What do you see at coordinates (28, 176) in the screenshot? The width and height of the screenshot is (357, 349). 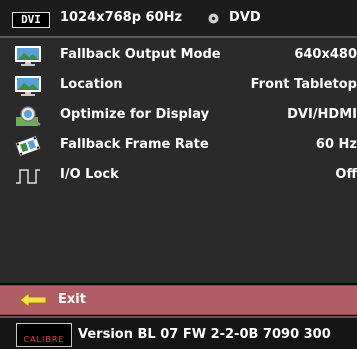 I see `io-signal-icon` at bounding box center [28, 176].